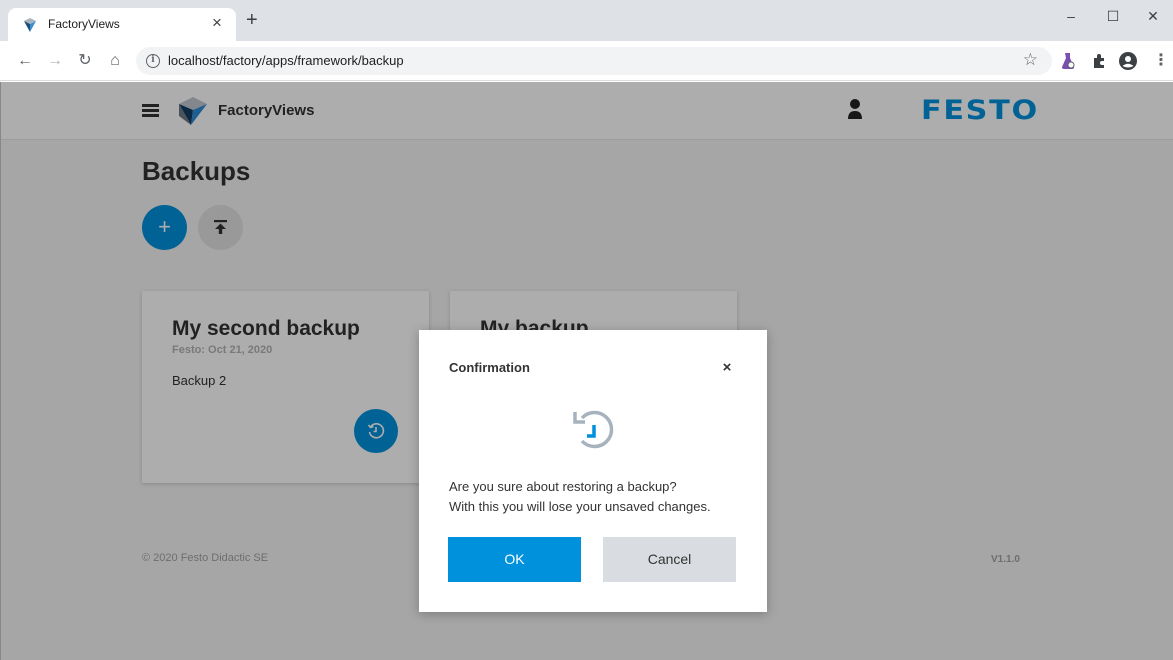  Describe the element at coordinates (727, 368) in the screenshot. I see `close-icon: ×` at that location.